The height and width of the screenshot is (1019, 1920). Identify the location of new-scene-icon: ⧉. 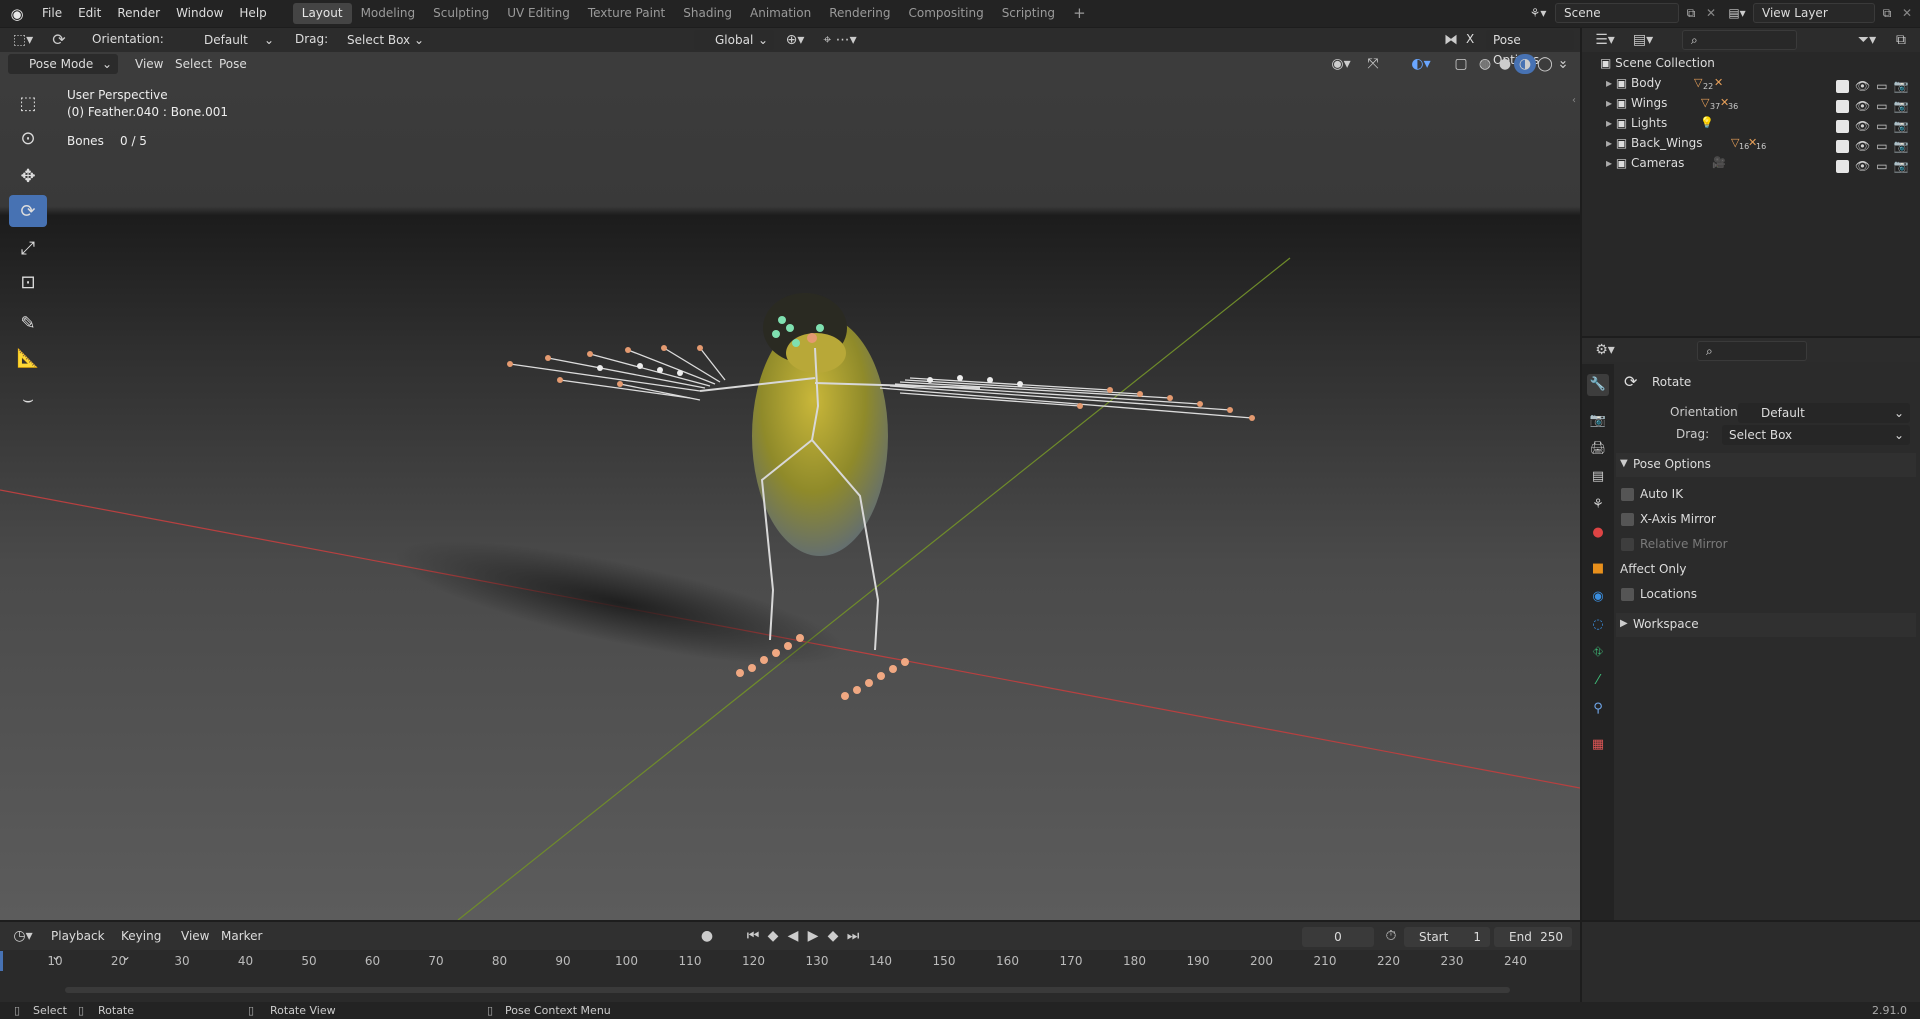
(1691, 13).